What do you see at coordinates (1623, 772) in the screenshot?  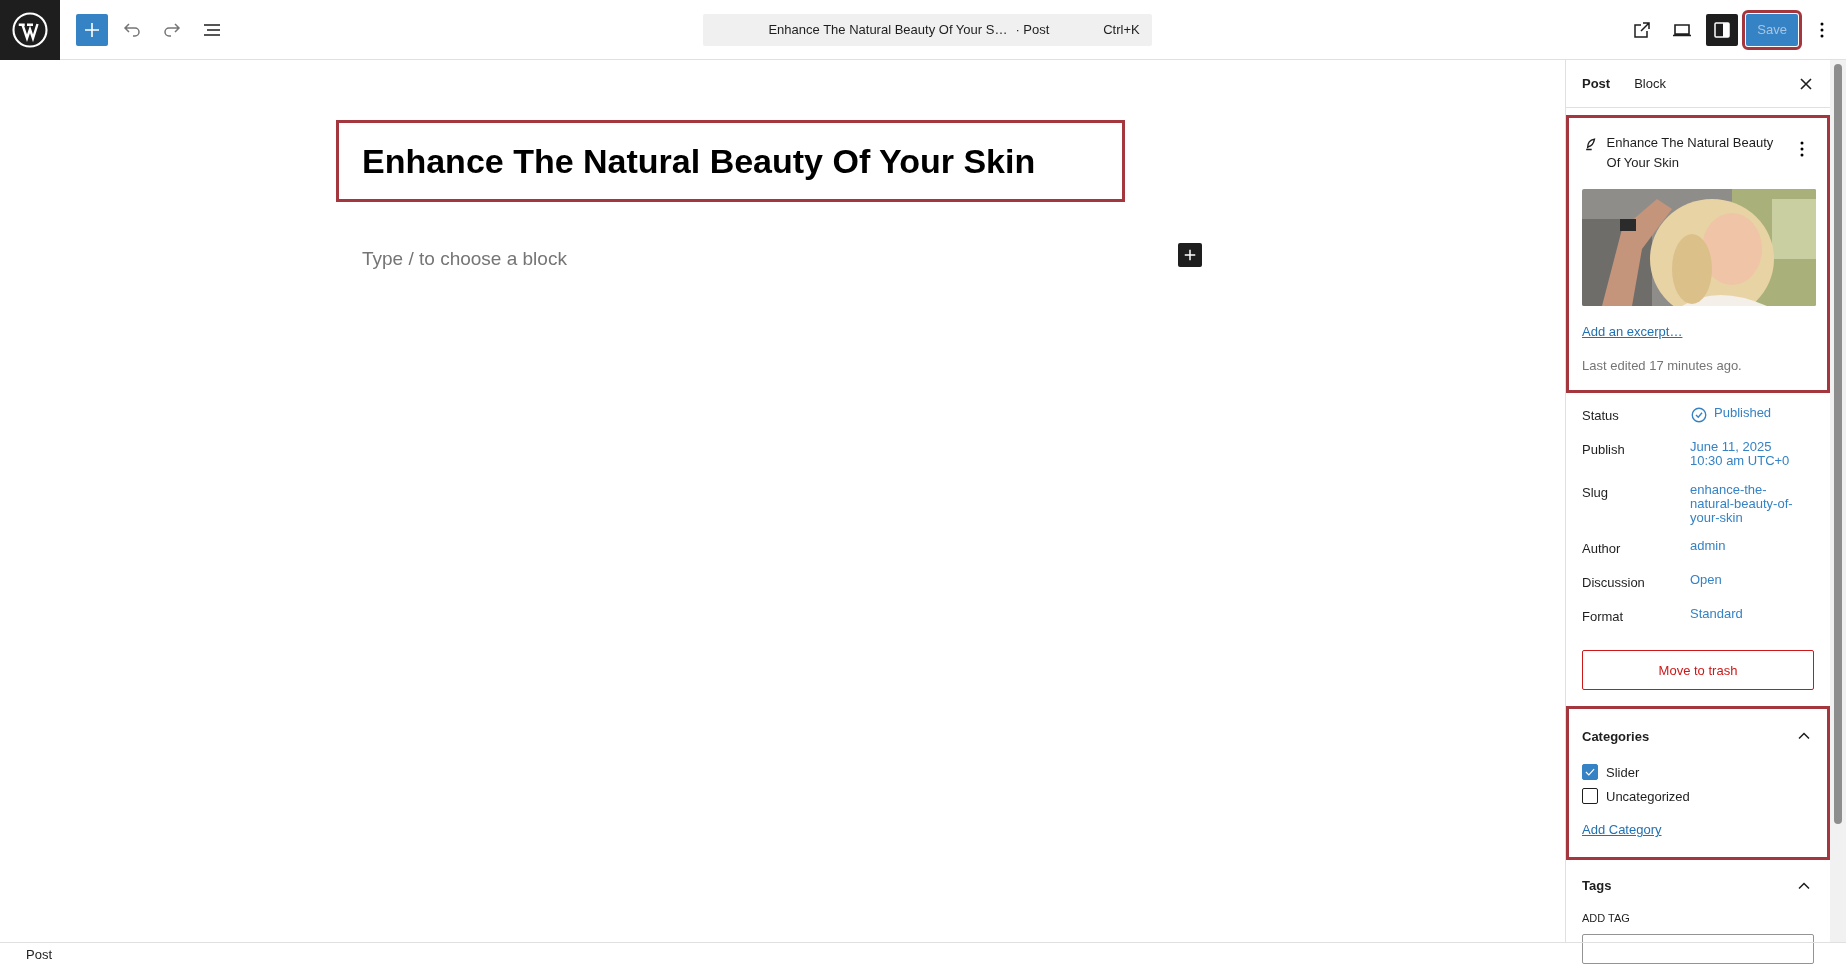 I see `category-label: Slider` at bounding box center [1623, 772].